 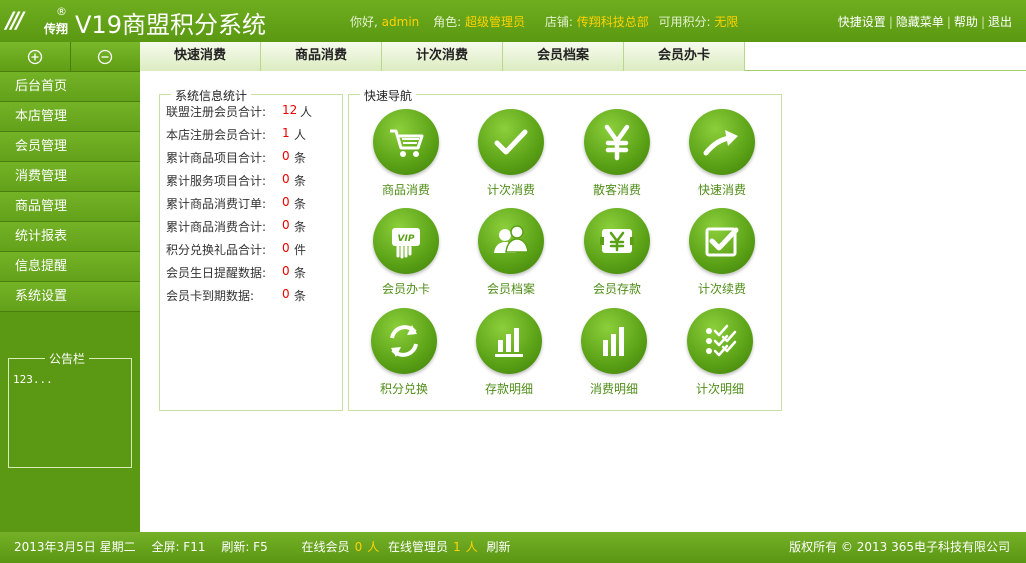 What do you see at coordinates (511, 153) in the screenshot?
I see `nav-count-consume: 计次消费` at bounding box center [511, 153].